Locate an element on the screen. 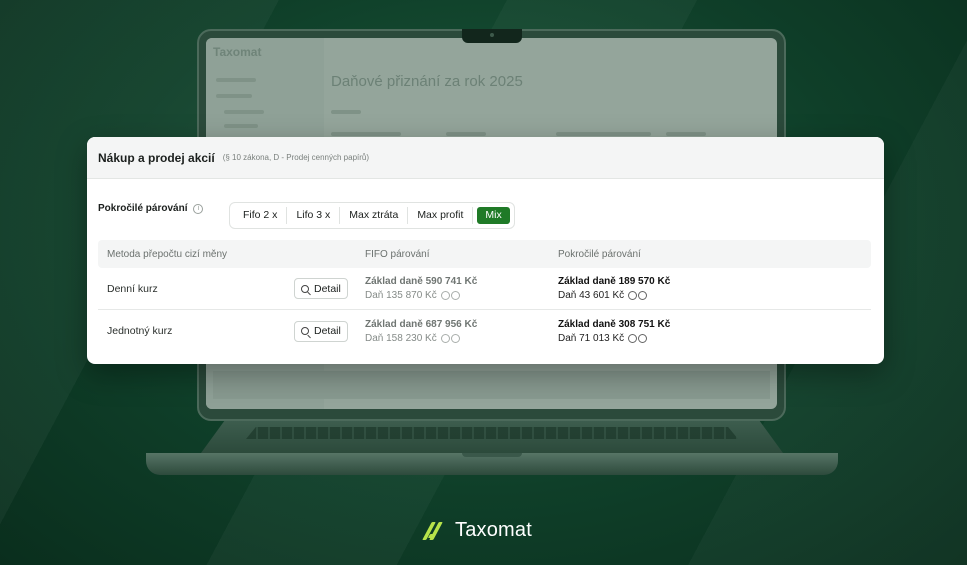 The height and width of the screenshot is (565, 967). header-fifo: FIFO párování is located at coordinates (397, 254).